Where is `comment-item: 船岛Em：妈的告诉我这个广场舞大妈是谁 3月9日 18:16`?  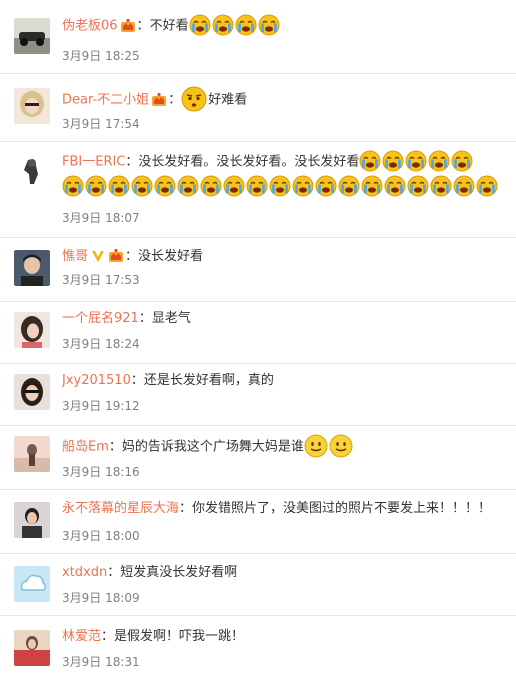 comment-item: 船岛Em：妈的告诉我这个广场舞大妈是谁 3月9日 18:16 is located at coordinates (258, 458).